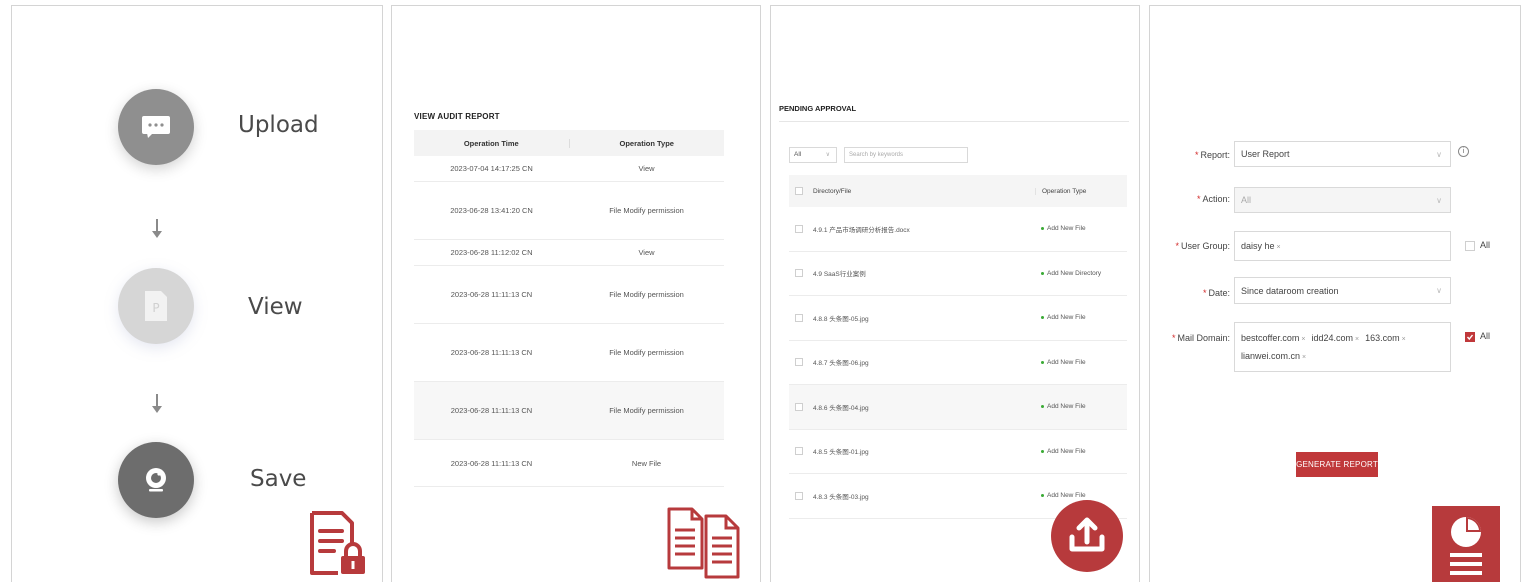  What do you see at coordinates (798, 154) in the screenshot?
I see `filter-select-value: All` at bounding box center [798, 154].